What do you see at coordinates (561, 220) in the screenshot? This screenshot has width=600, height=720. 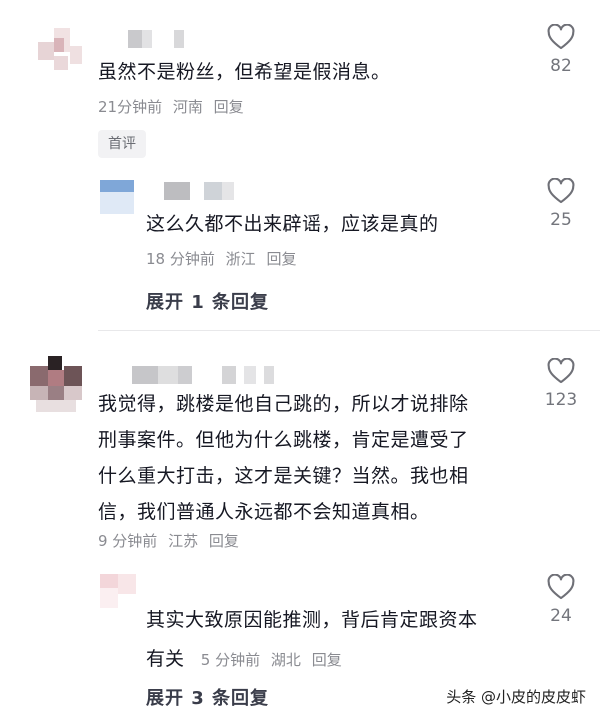 I see `like-count: 25` at bounding box center [561, 220].